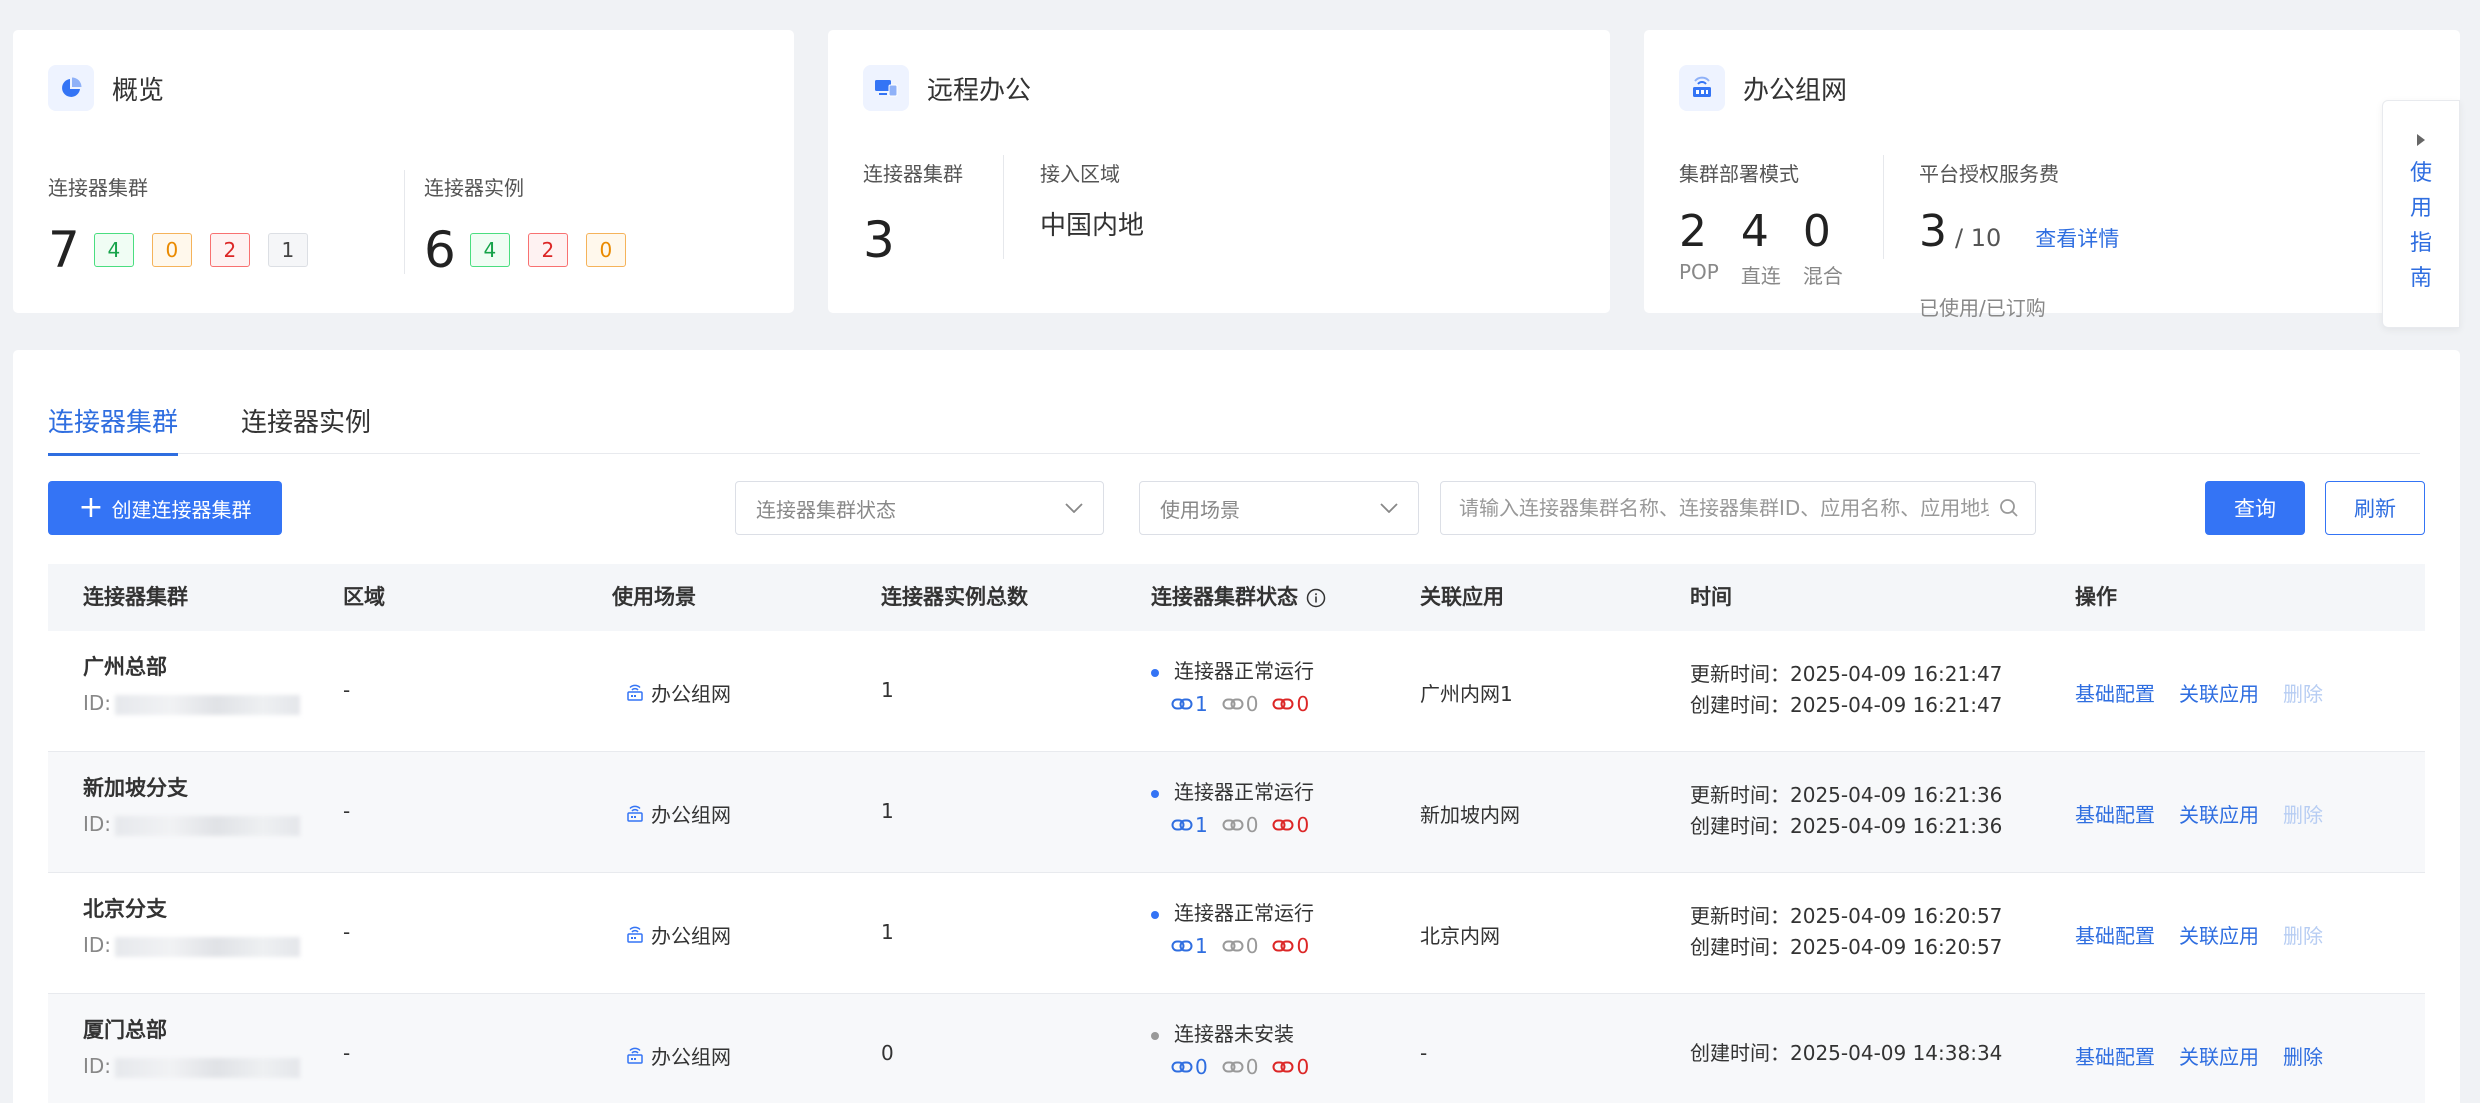 Image resolution: width=2480 pixels, height=1103 pixels. I want to click on office-fee-detail-link: 查看详情, so click(2077, 238).